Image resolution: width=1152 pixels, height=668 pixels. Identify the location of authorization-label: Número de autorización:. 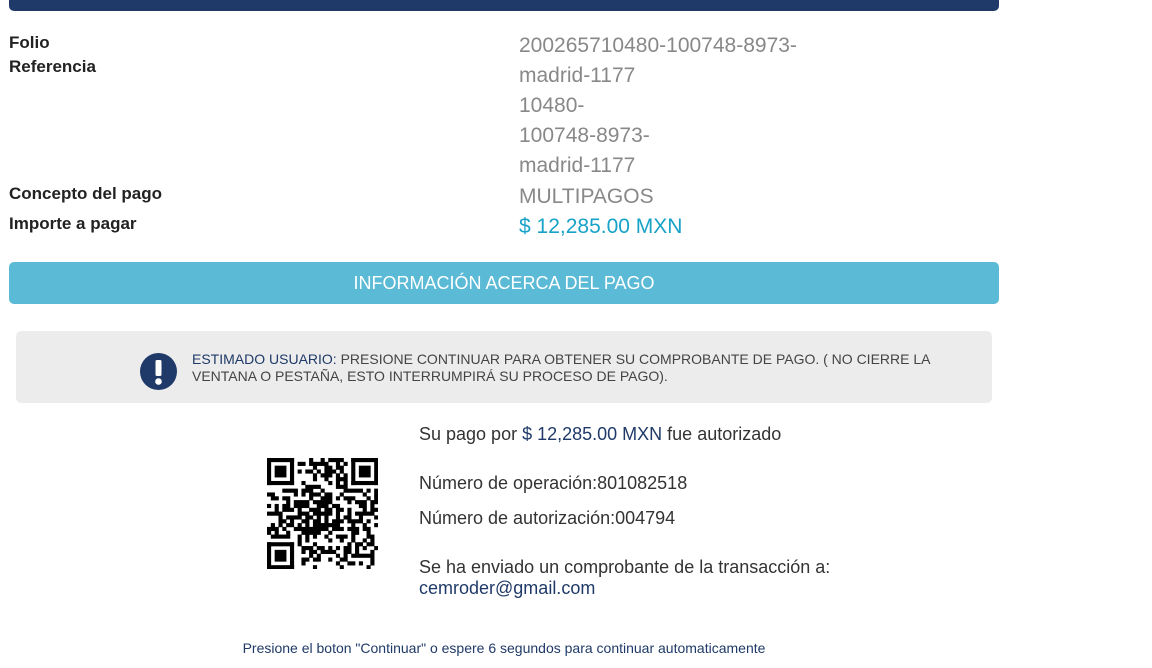
(517, 518).